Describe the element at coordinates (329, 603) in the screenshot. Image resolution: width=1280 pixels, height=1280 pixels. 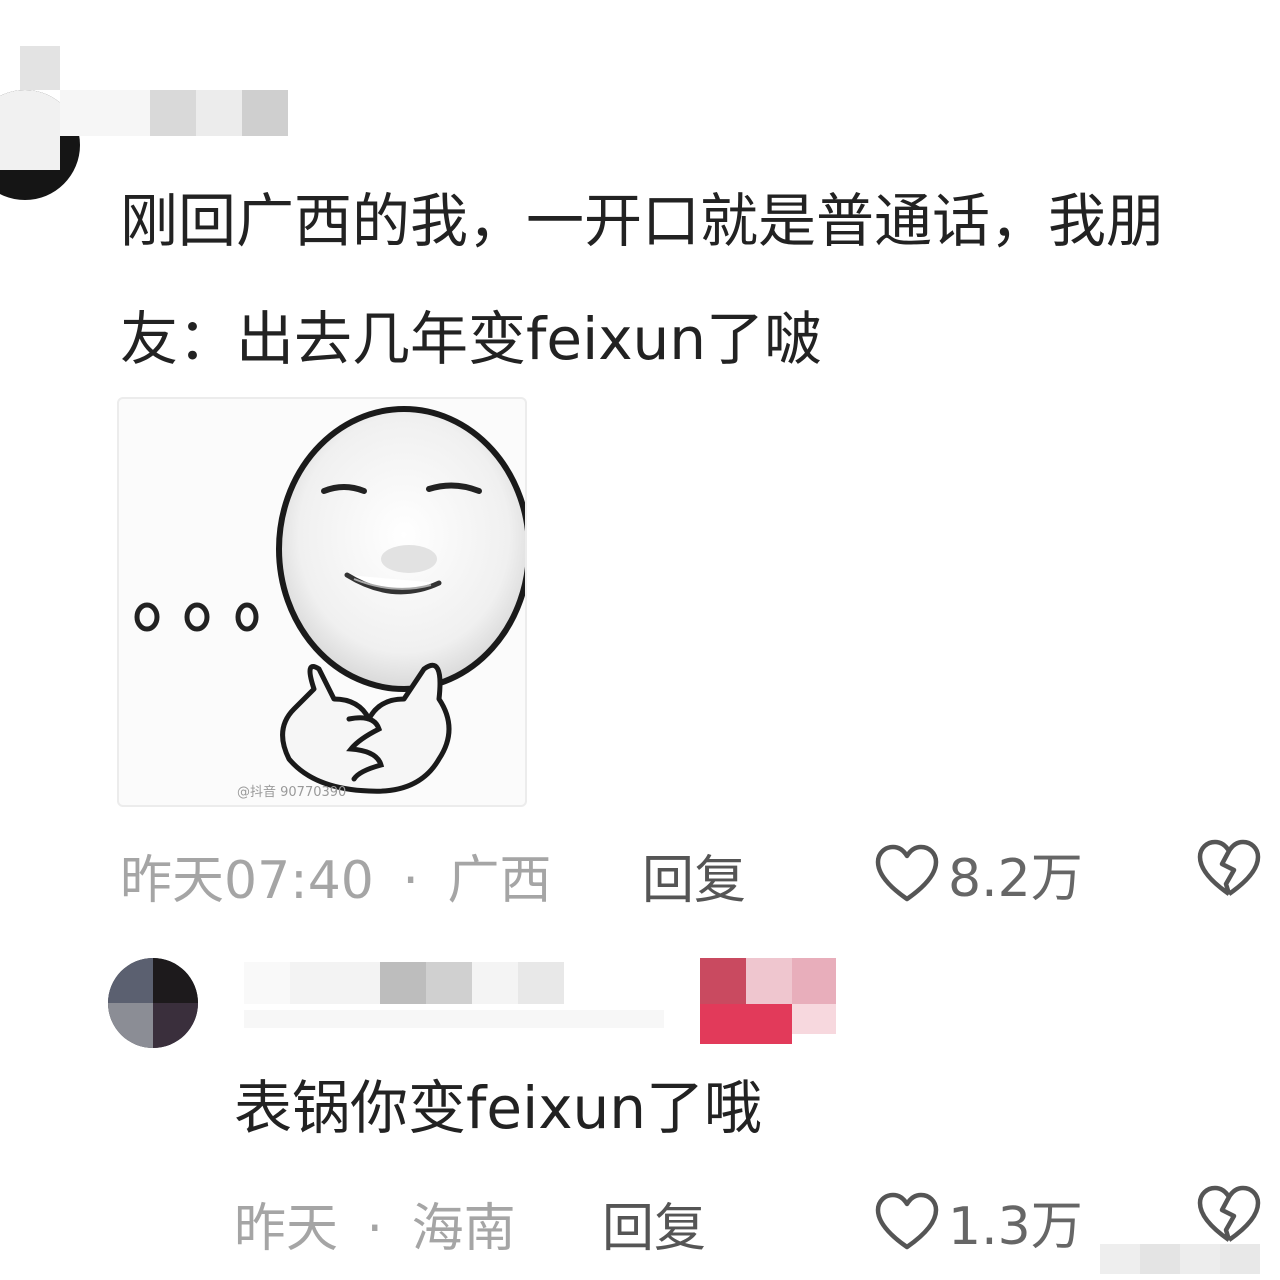
I see `smiling-face-meme-icon: @抖音 90770390` at that location.